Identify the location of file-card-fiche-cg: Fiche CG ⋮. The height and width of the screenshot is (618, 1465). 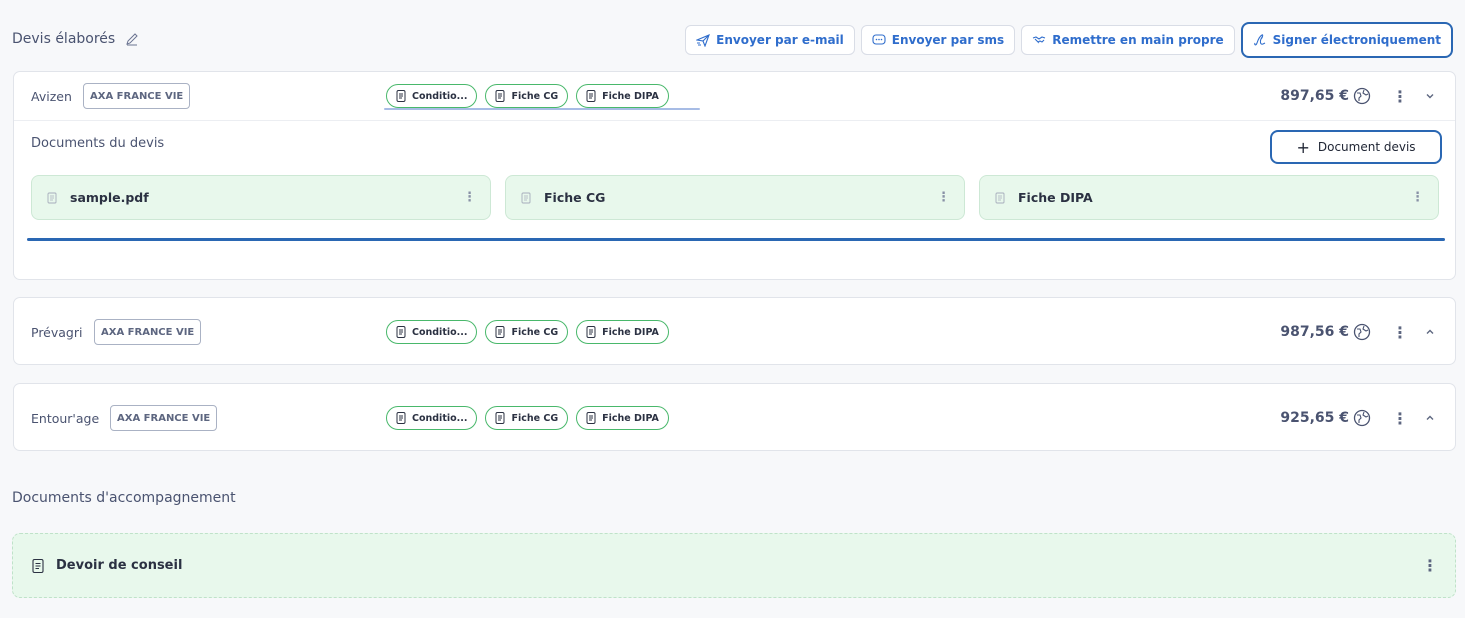
(735, 197).